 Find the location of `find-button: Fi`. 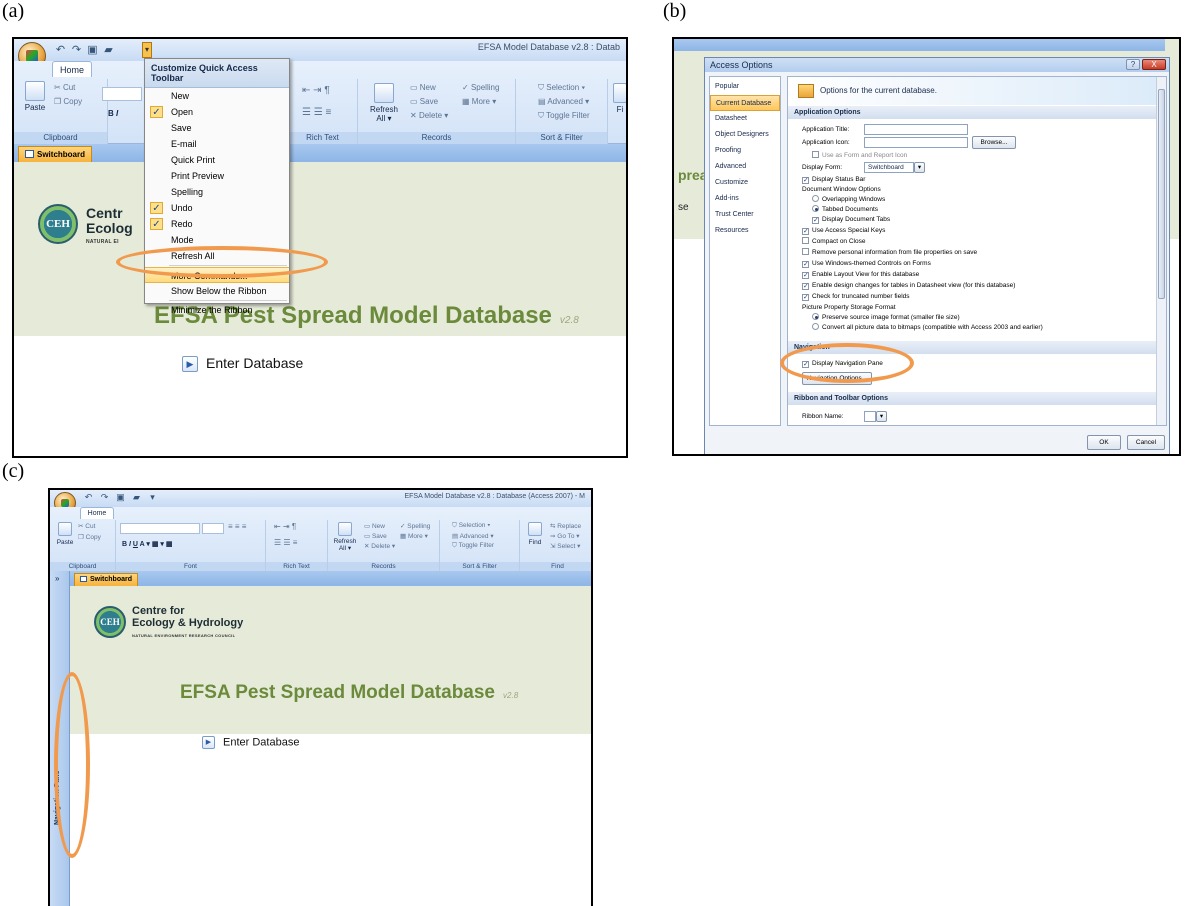

find-button: Fi is located at coordinates (619, 98).